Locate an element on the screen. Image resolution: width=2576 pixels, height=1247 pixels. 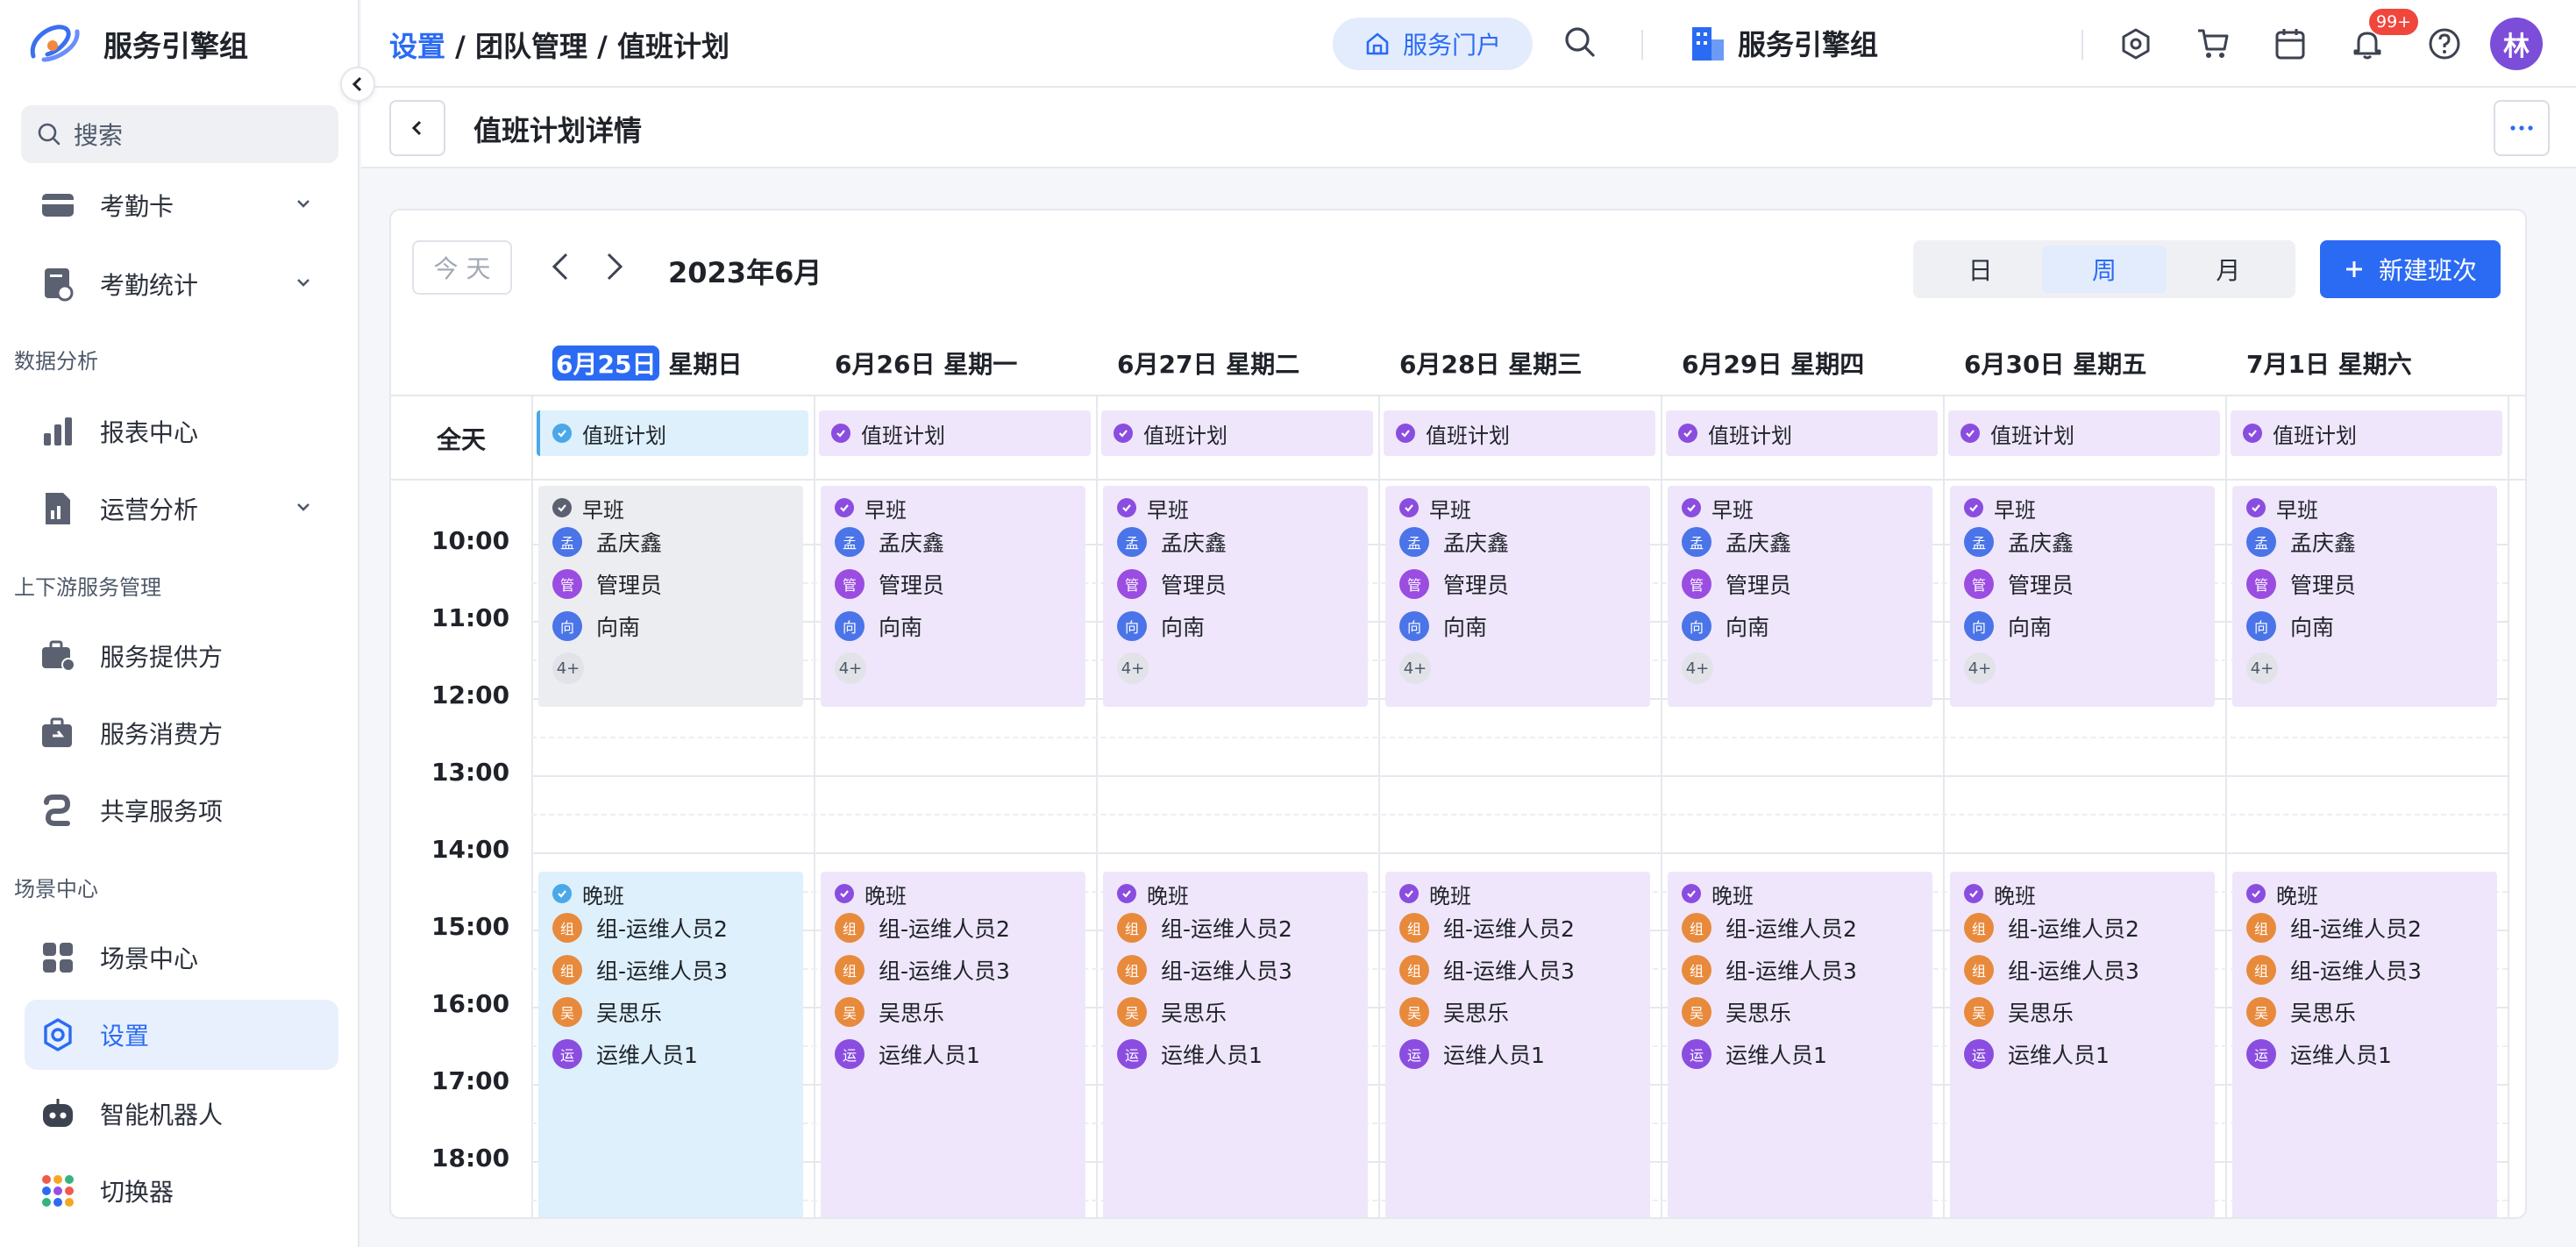
sidebar-item-shared-service: 共享服务项 is located at coordinates (181, 810).